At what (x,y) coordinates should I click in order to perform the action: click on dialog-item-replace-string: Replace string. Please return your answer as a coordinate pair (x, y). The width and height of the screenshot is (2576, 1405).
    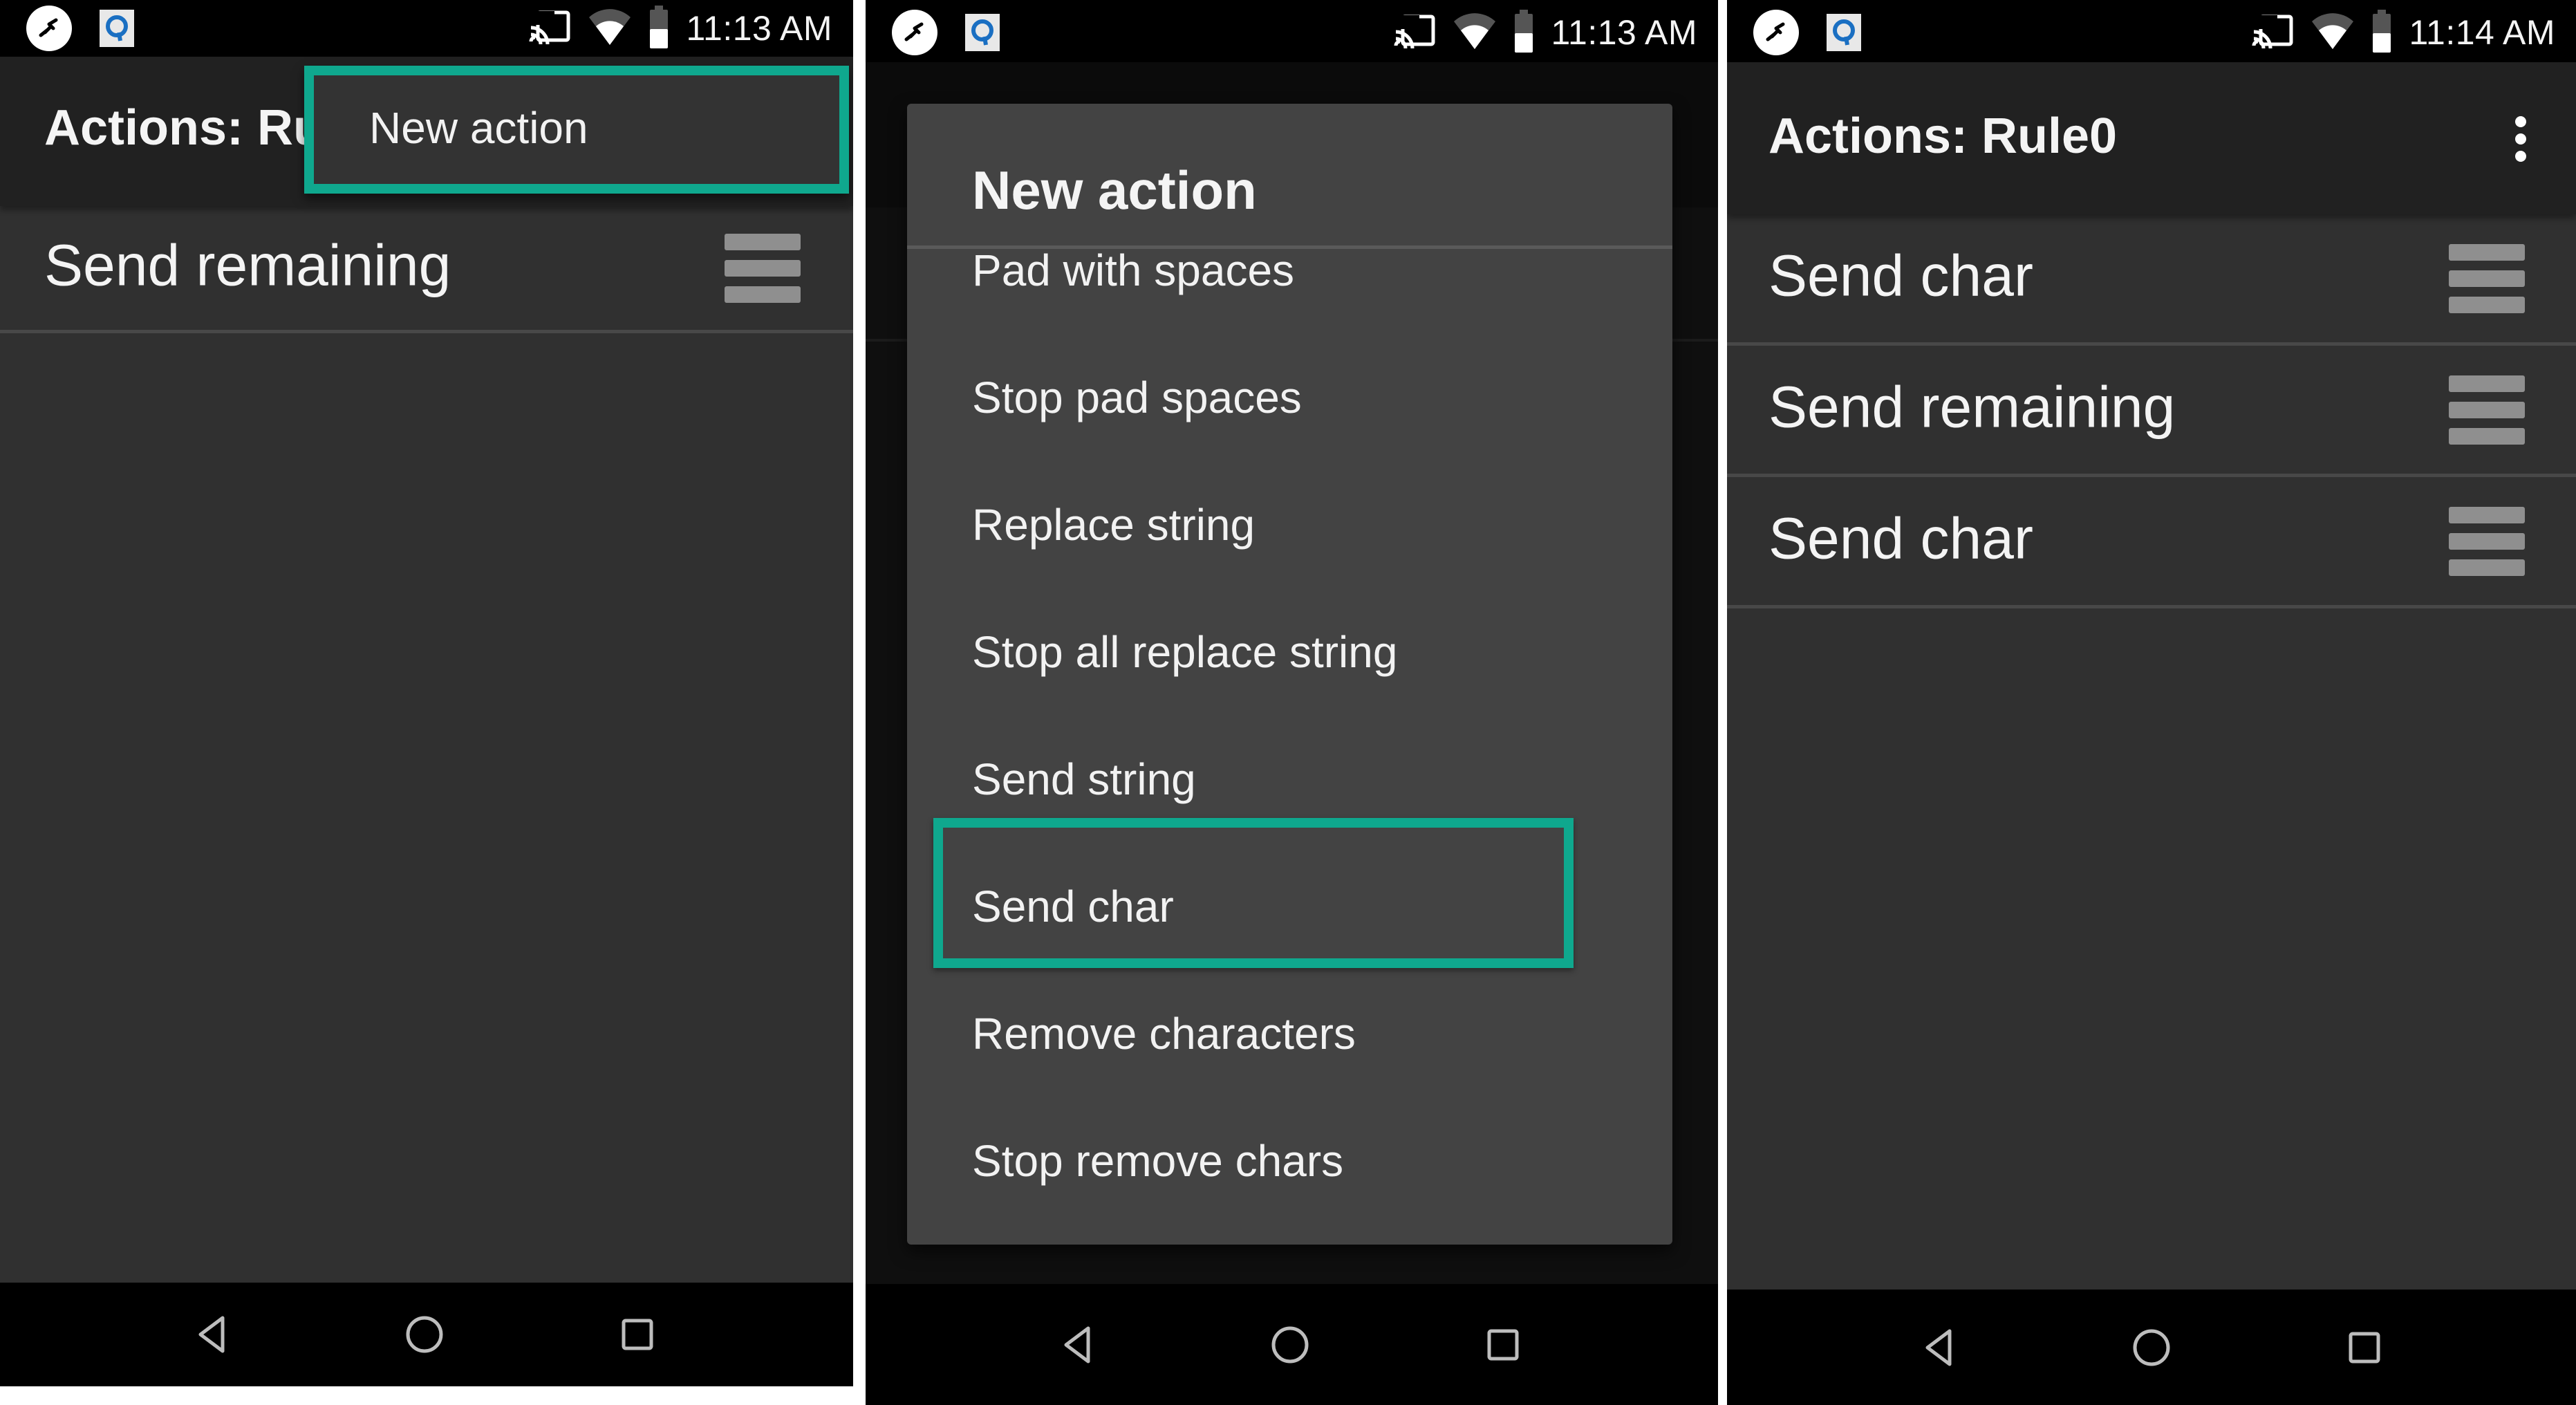
    Looking at the image, I should click on (1113, 524).